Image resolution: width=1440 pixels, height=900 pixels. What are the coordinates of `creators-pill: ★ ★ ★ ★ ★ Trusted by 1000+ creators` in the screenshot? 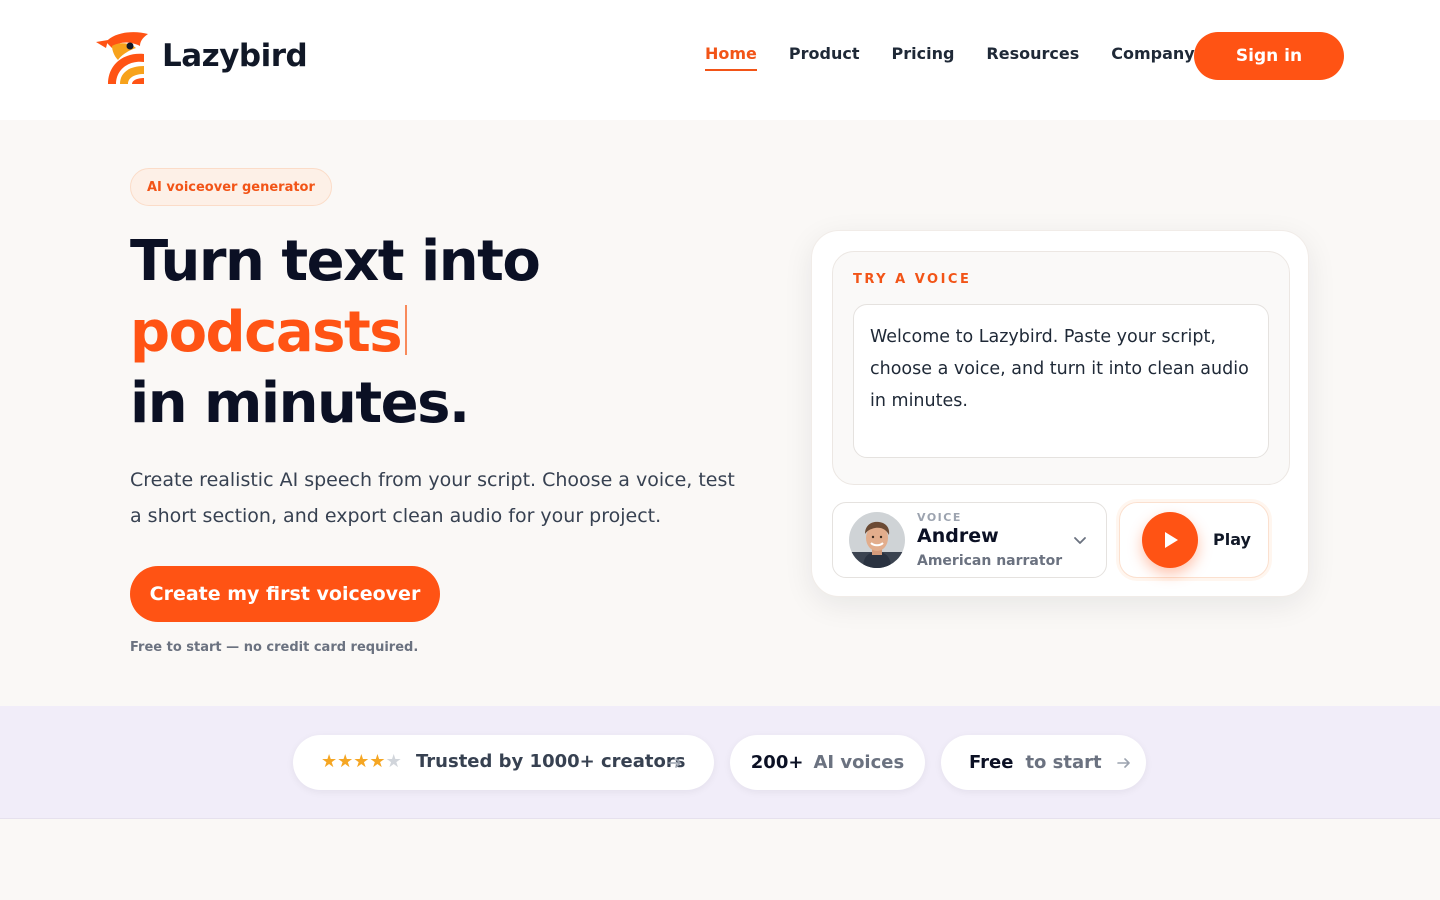 It's located at (503, 762).